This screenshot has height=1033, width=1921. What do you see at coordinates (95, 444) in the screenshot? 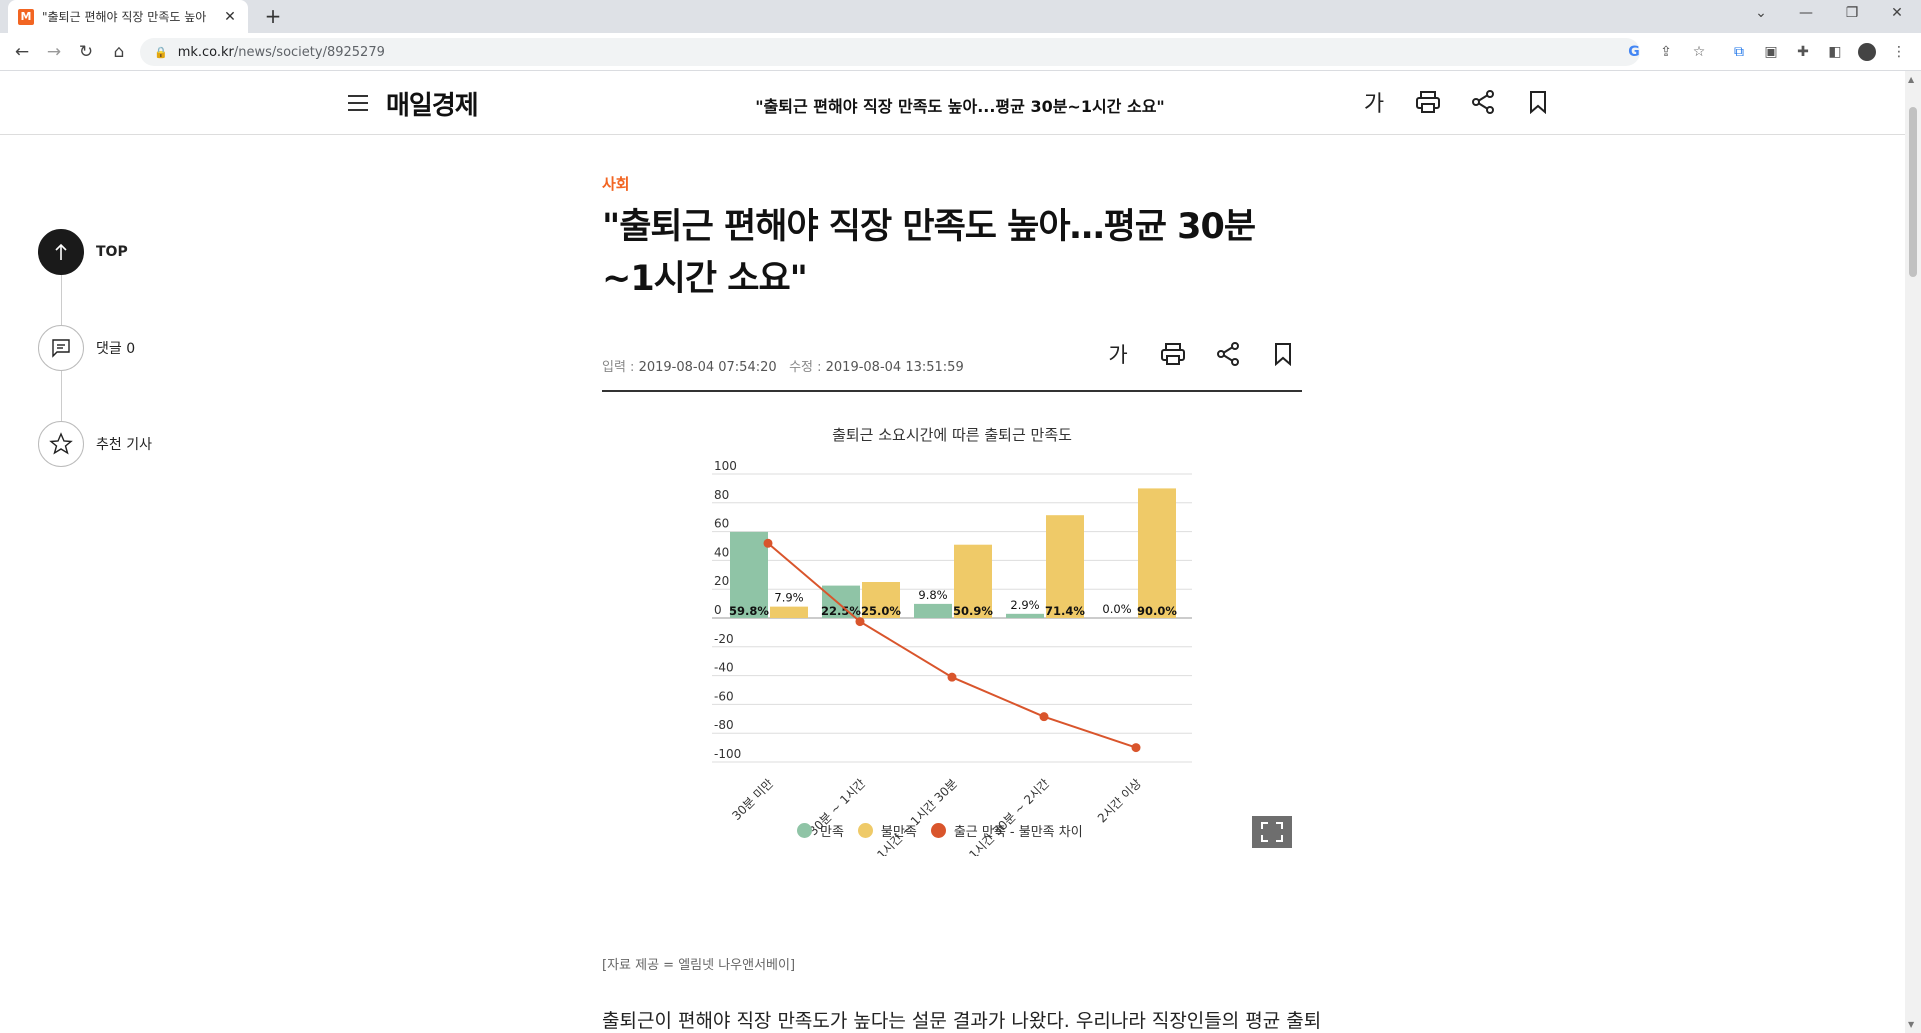
I see `side-nav-recommended: 추천 기사` at bounding box center [95, 444].